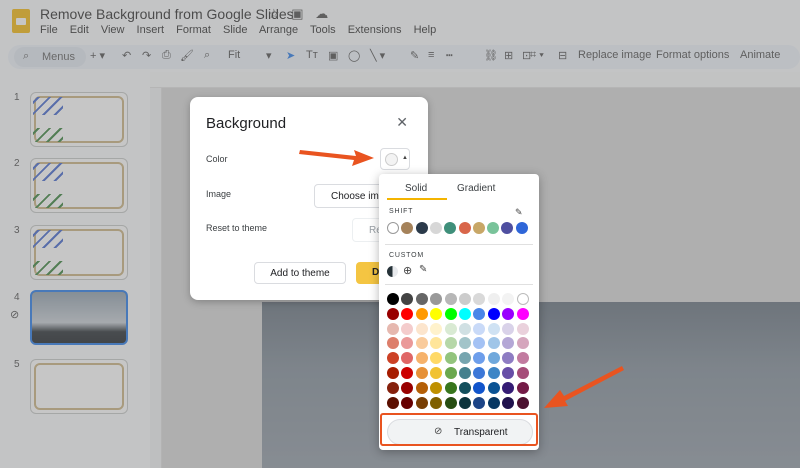 This screenshot has width=800, height=468. Describe the element at coordinates (476, 188) in the screenshot. I see `tab-gradient: Gradient` at that location.